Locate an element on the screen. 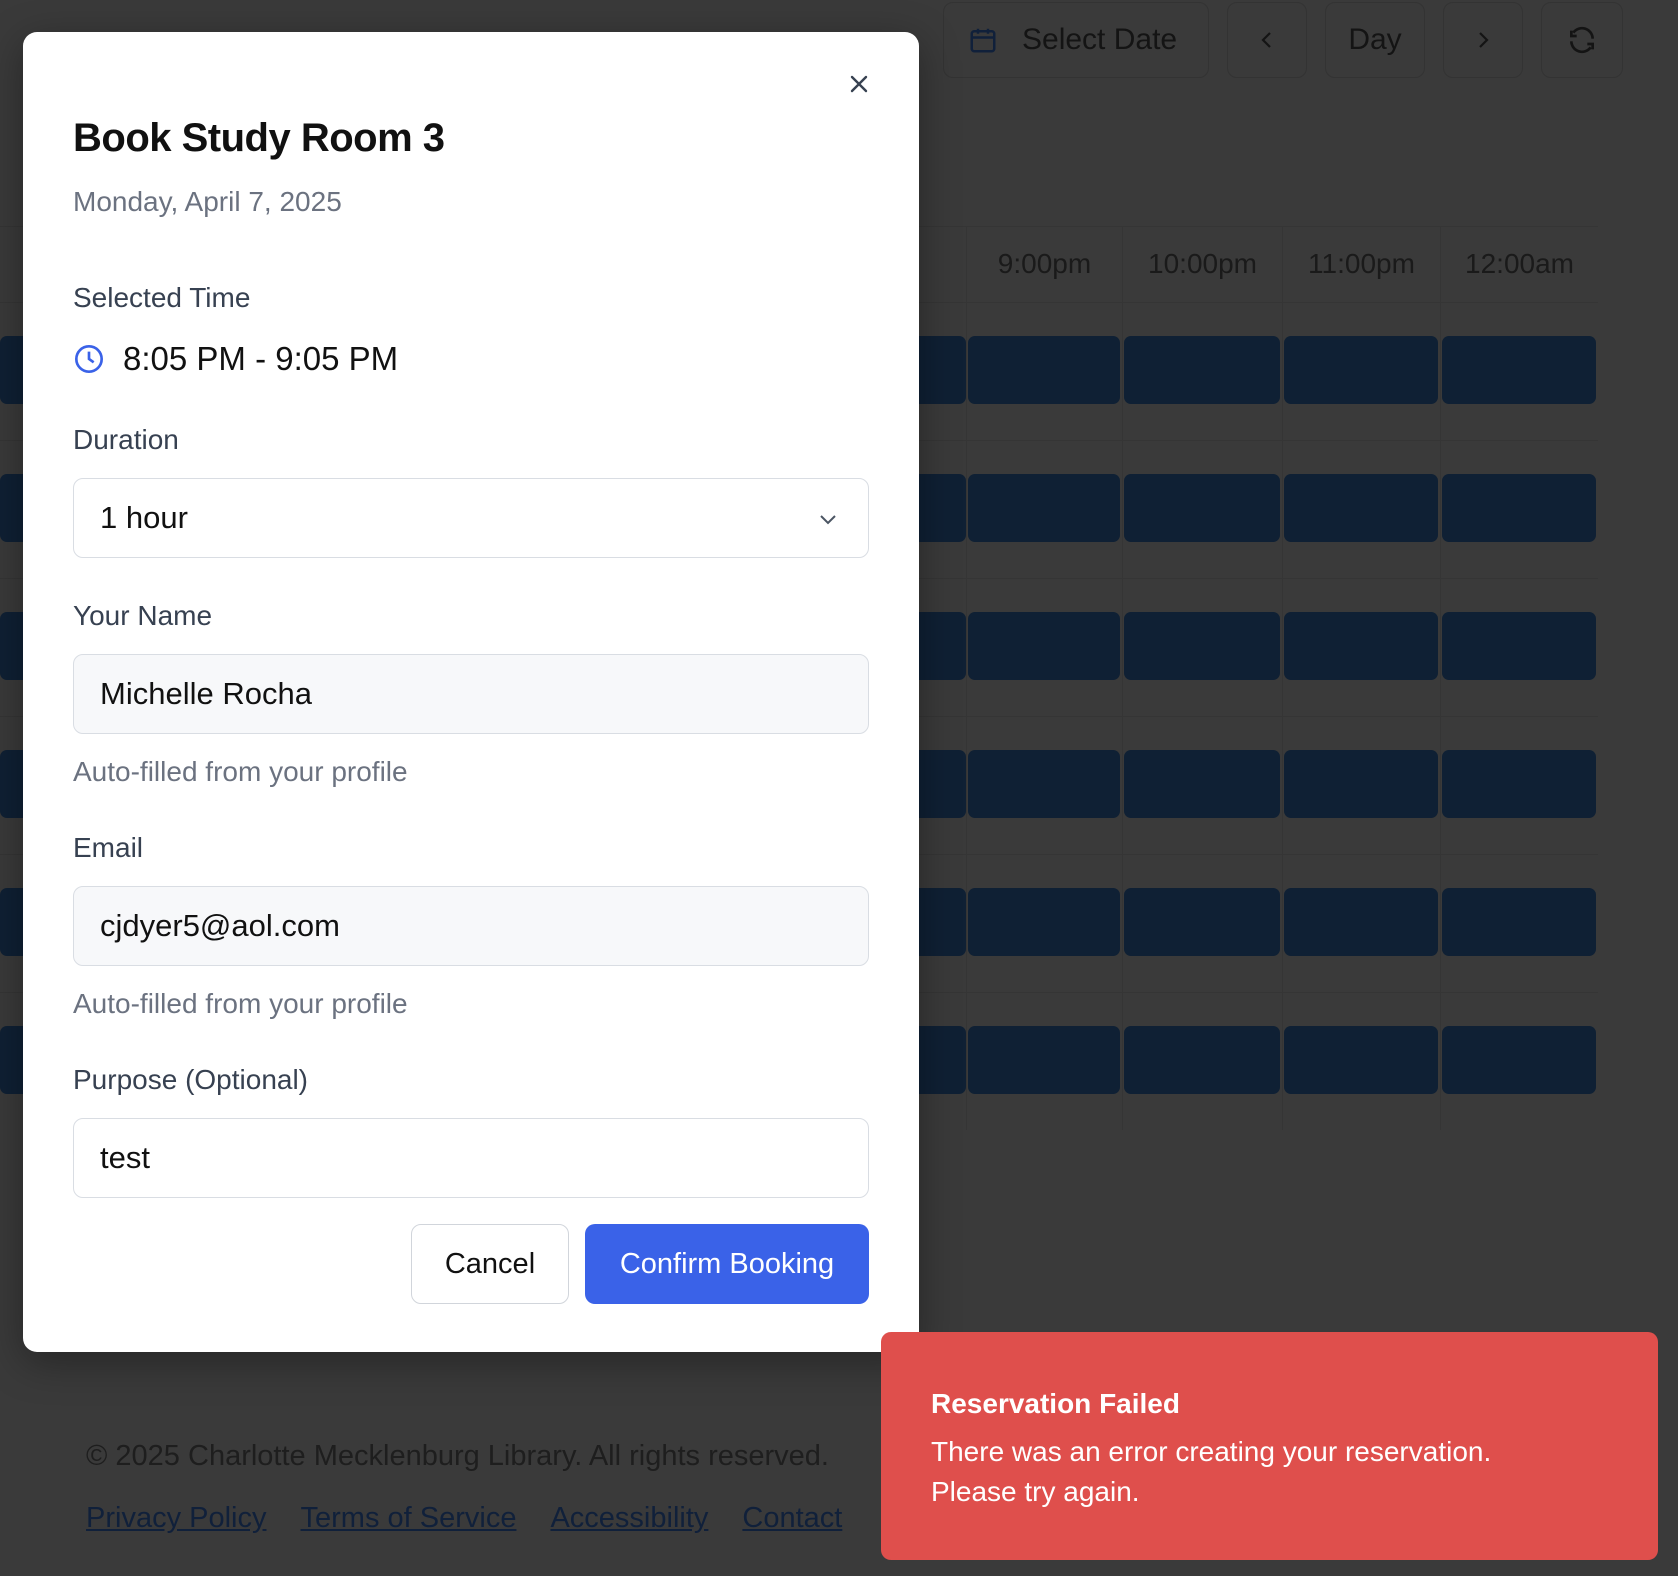 The height and width of the screenshot is (1576, 1678). refresh-icon is located at coordinates (1582, 40).